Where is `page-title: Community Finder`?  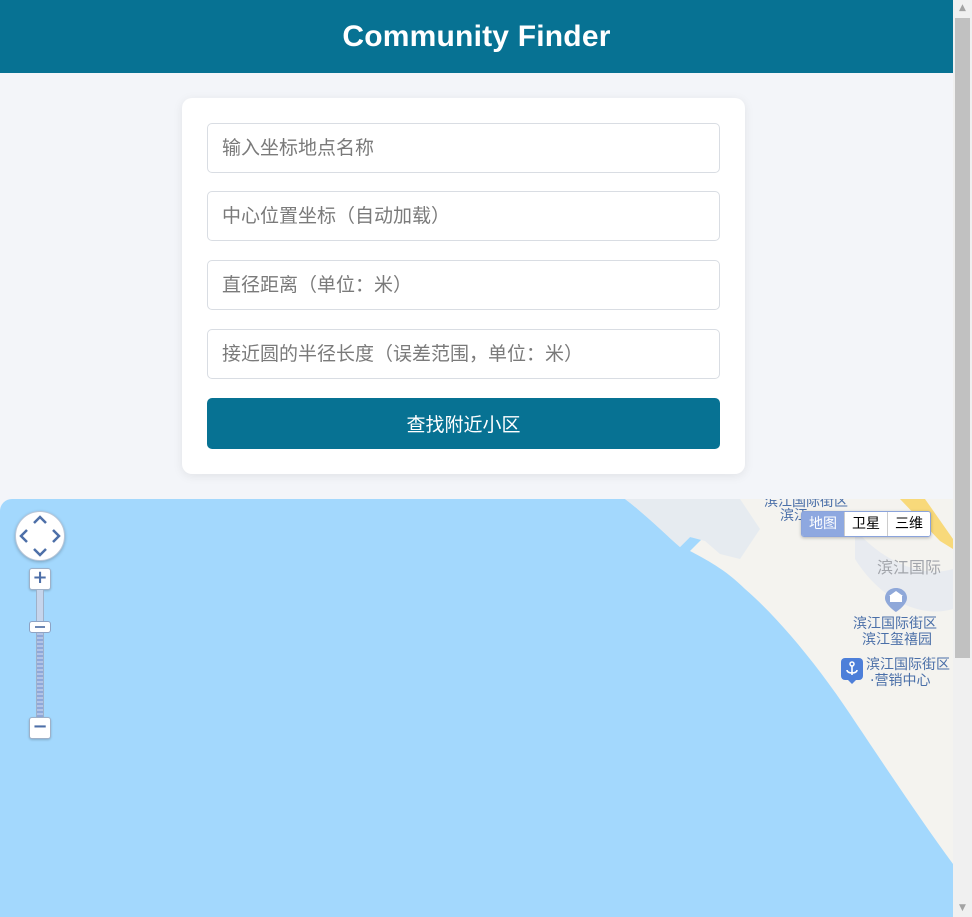
page-title: Community Finder is located at coordinates (476, 36).